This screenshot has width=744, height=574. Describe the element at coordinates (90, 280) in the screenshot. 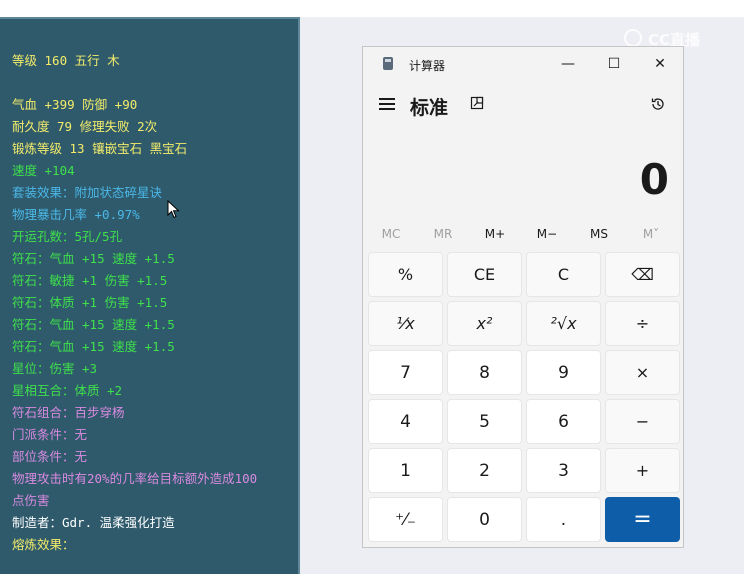

I see `tooltip-line-rune-2: 符石：敏捷 +1 伤害 +1.5` at that location.